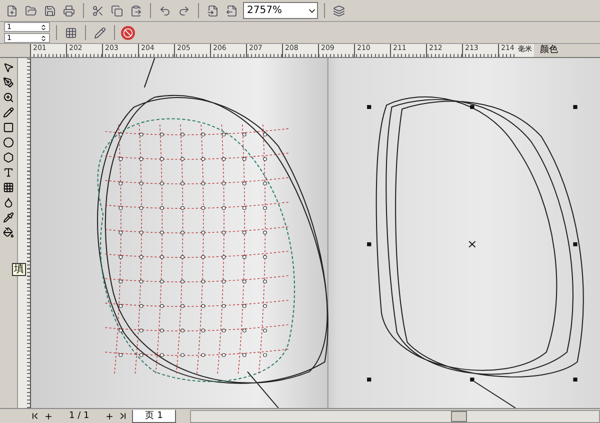  Describe the element at coordinates (19, 269) in the screenshot. I see `tooltip: 填` at that location.